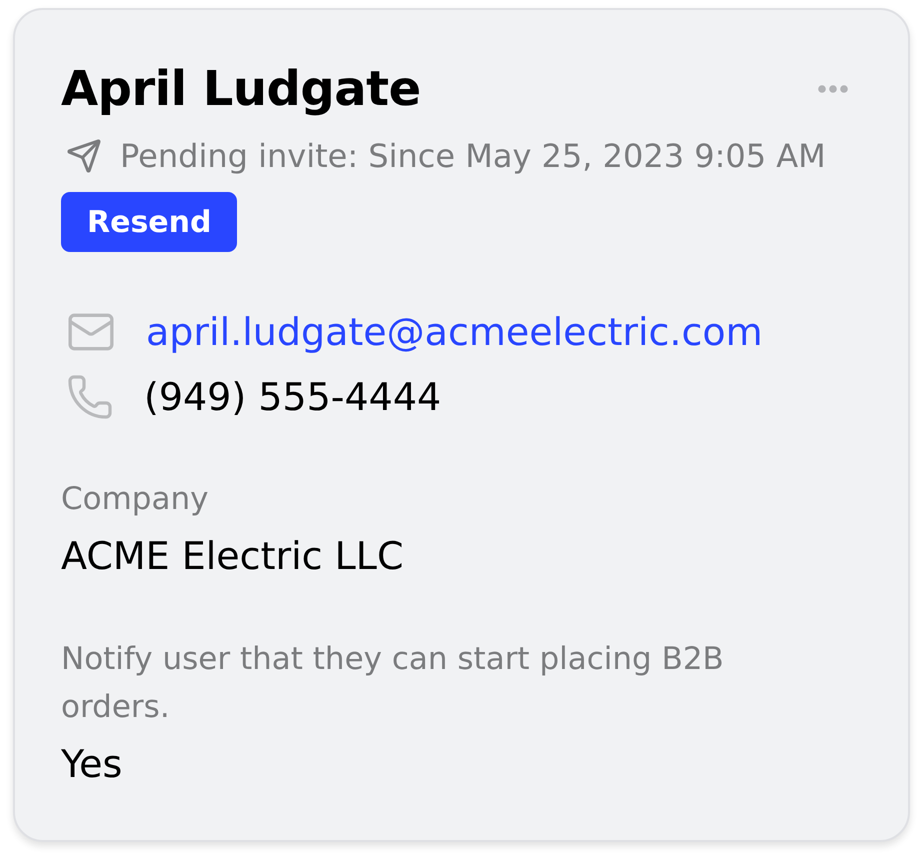  Describe the element at coordinates (91, 764) in the screenshot. I see `field-value: Yes` at that location.